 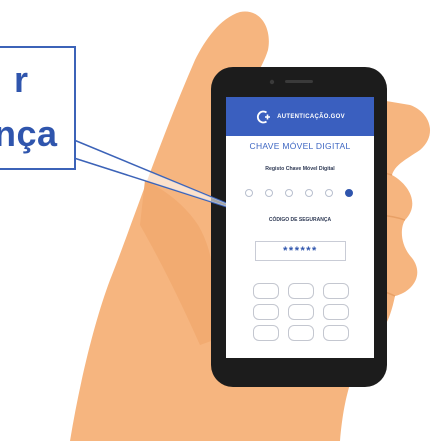 What do you see at coordinates (300, 251) in the screenshot?
I see `security-code-field: ******` at bounding box center [300, 251].